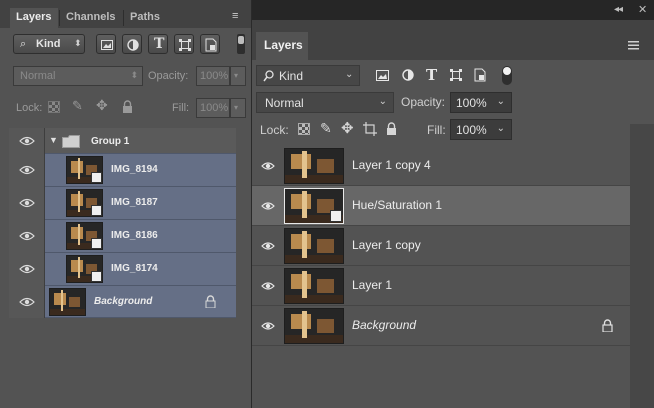 The width and height of the screenshot is (654, 408). I want to click on image-icon, so click(107, 45).